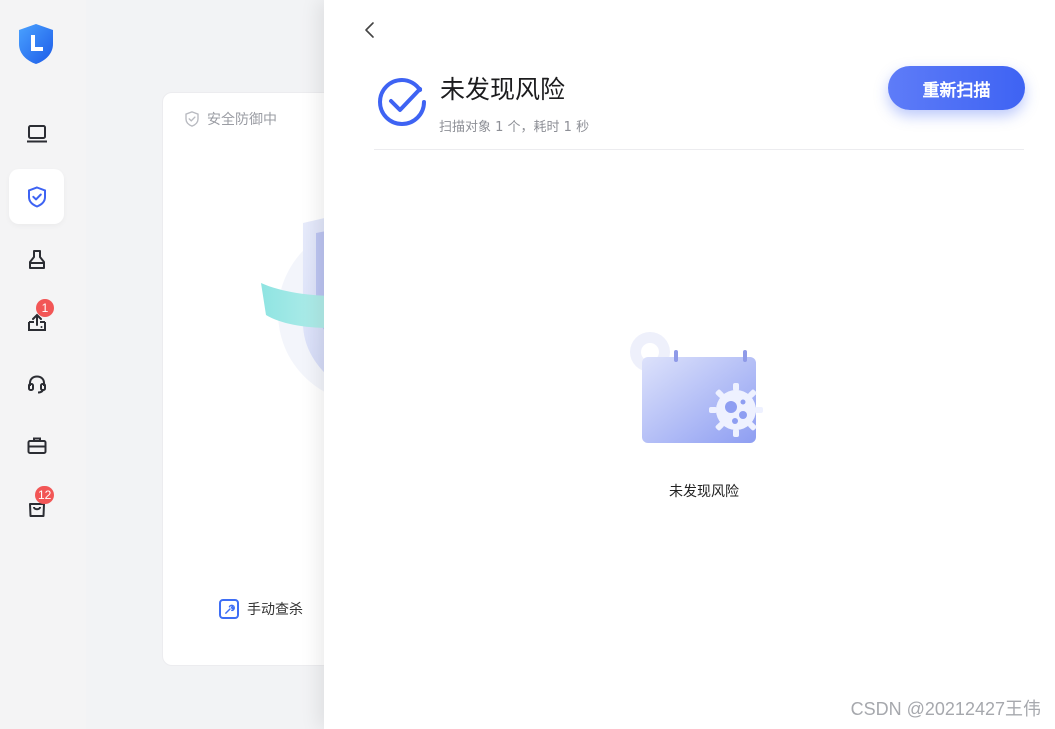 The image size is (1055, 729). What do you see at coordinates (956, 88) in the screenshot?
I see `rescan-button: 重新扫描` at bounding box center [956, 88].